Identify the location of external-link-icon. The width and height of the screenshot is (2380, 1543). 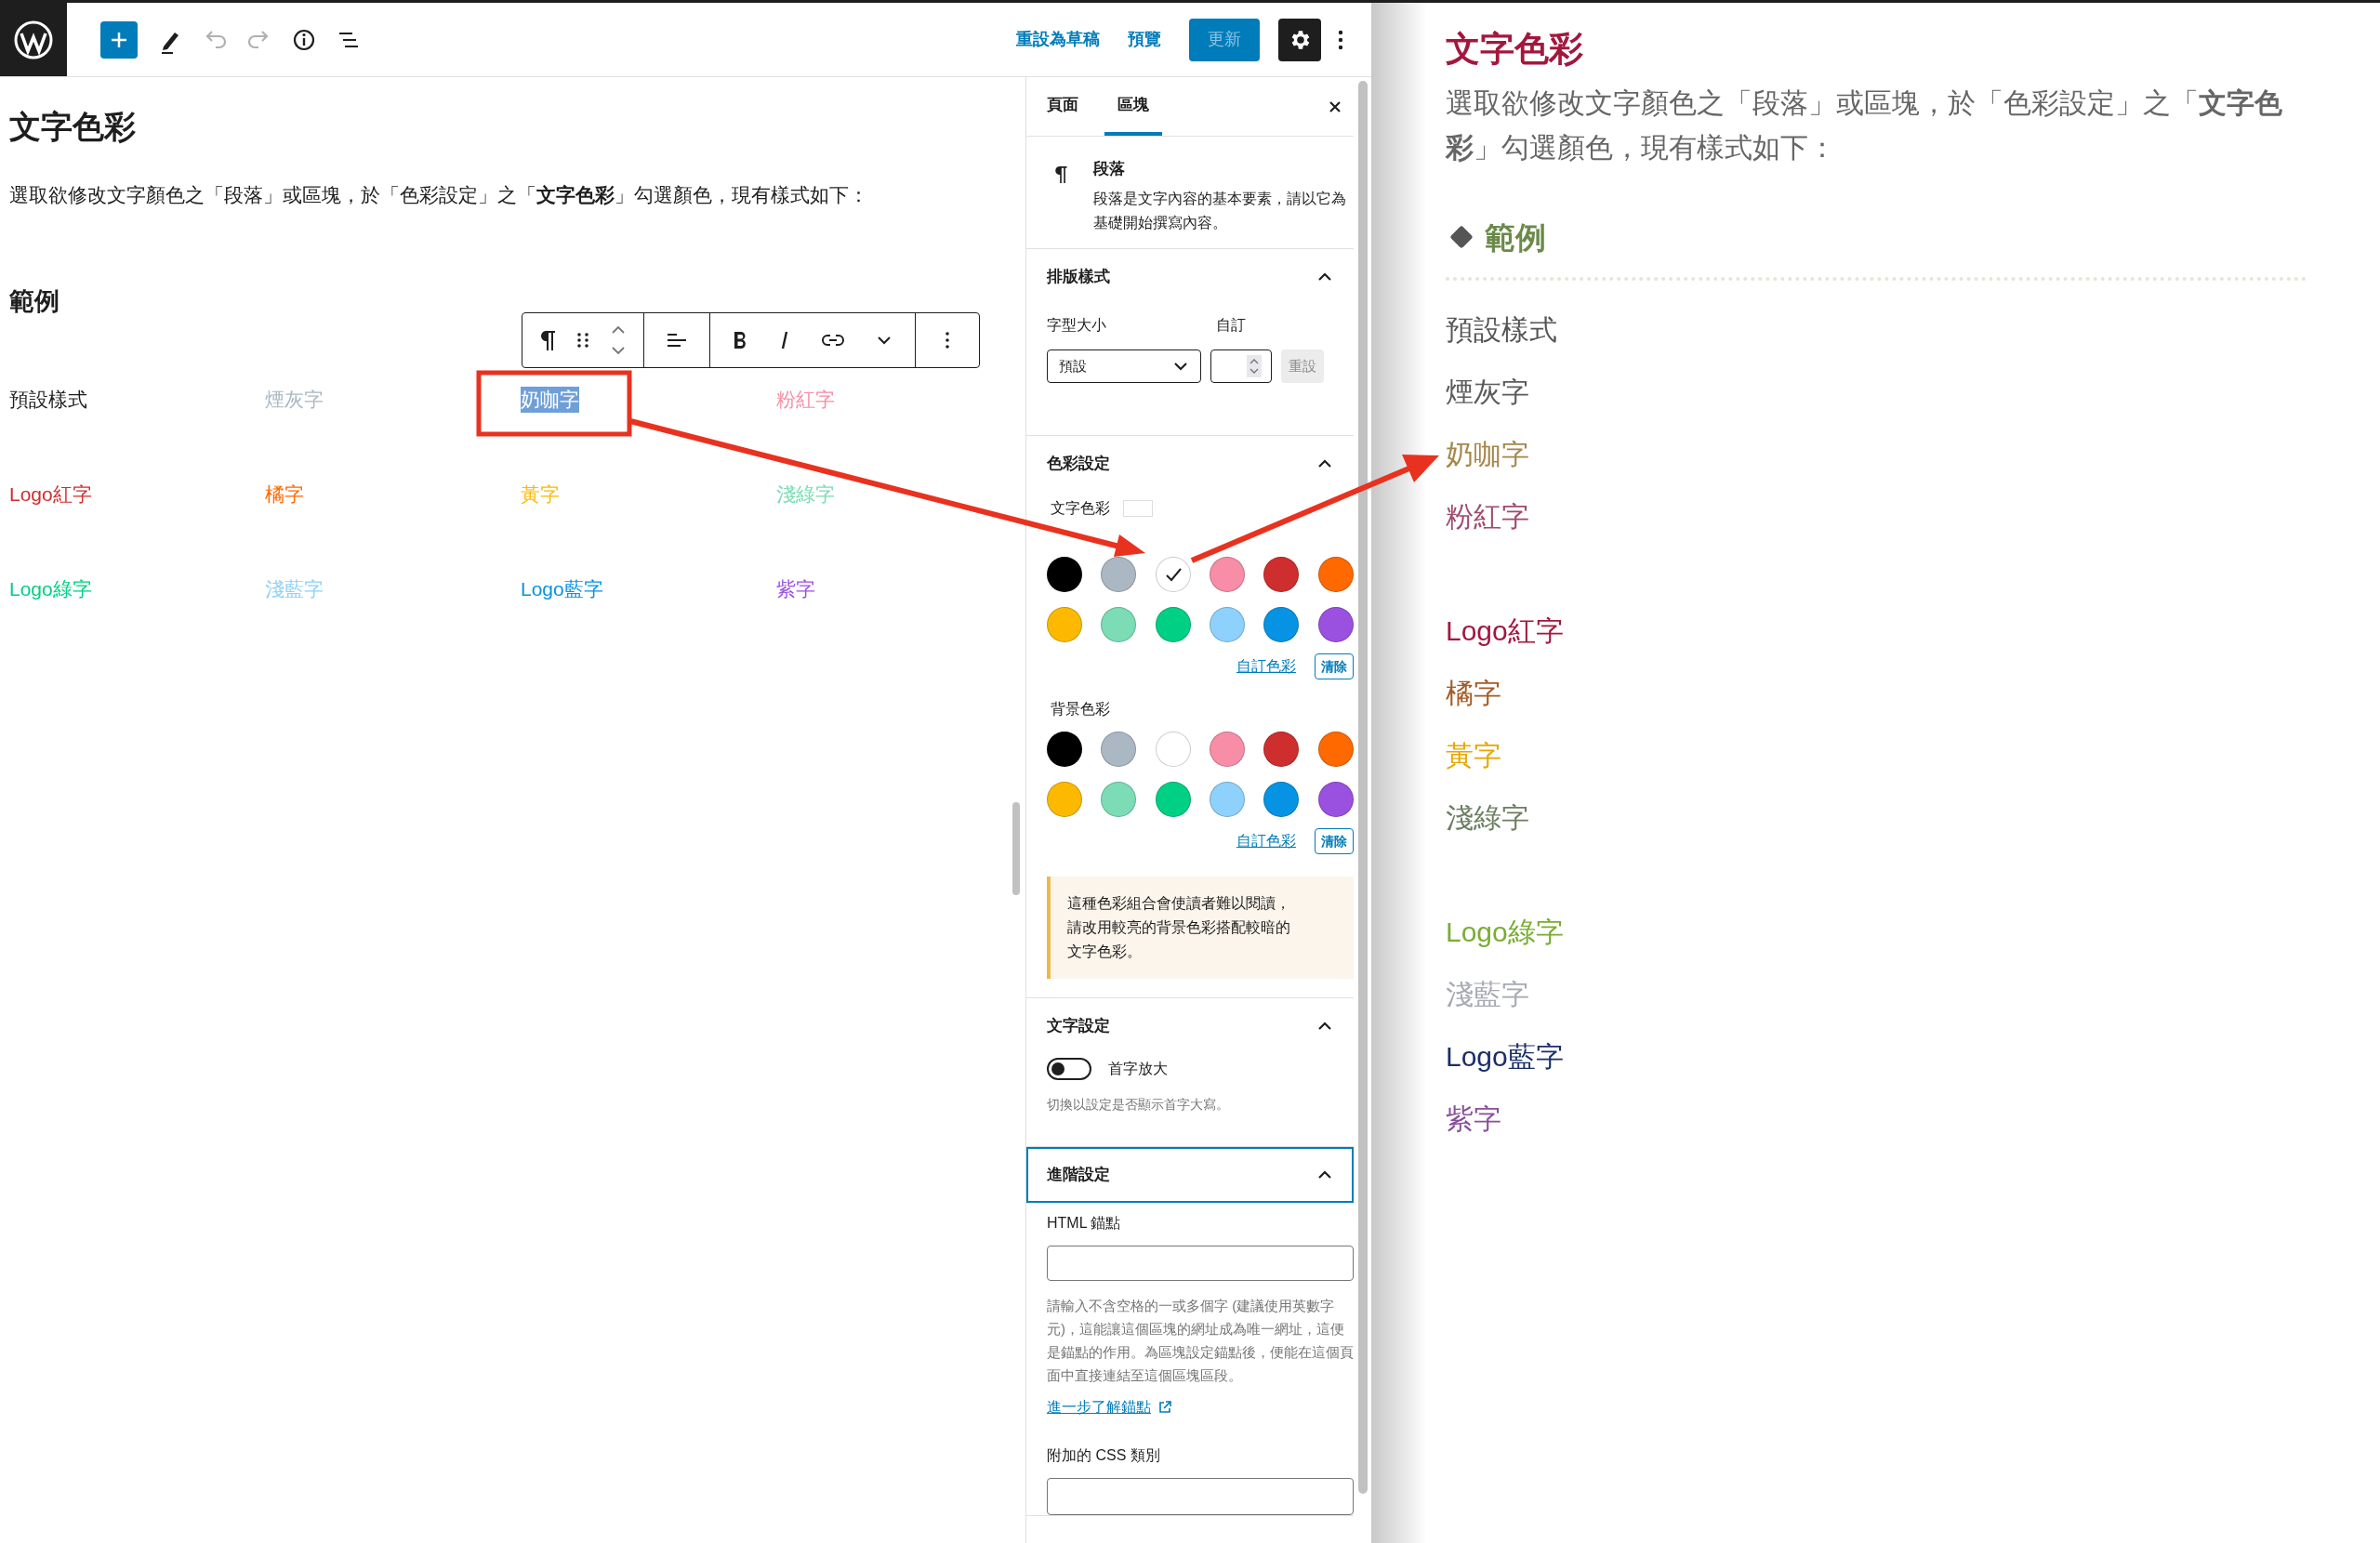
(1165, 1407).